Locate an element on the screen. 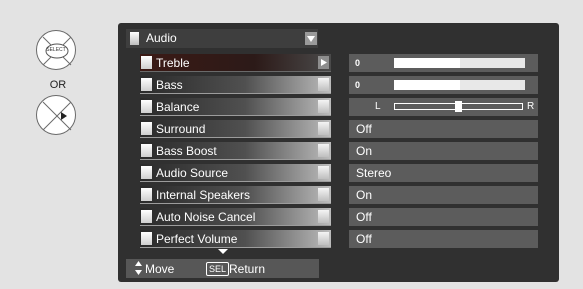 This screenshot has height=289, width=583. menu-item-label: Bass is located at coordinates (169, 85).